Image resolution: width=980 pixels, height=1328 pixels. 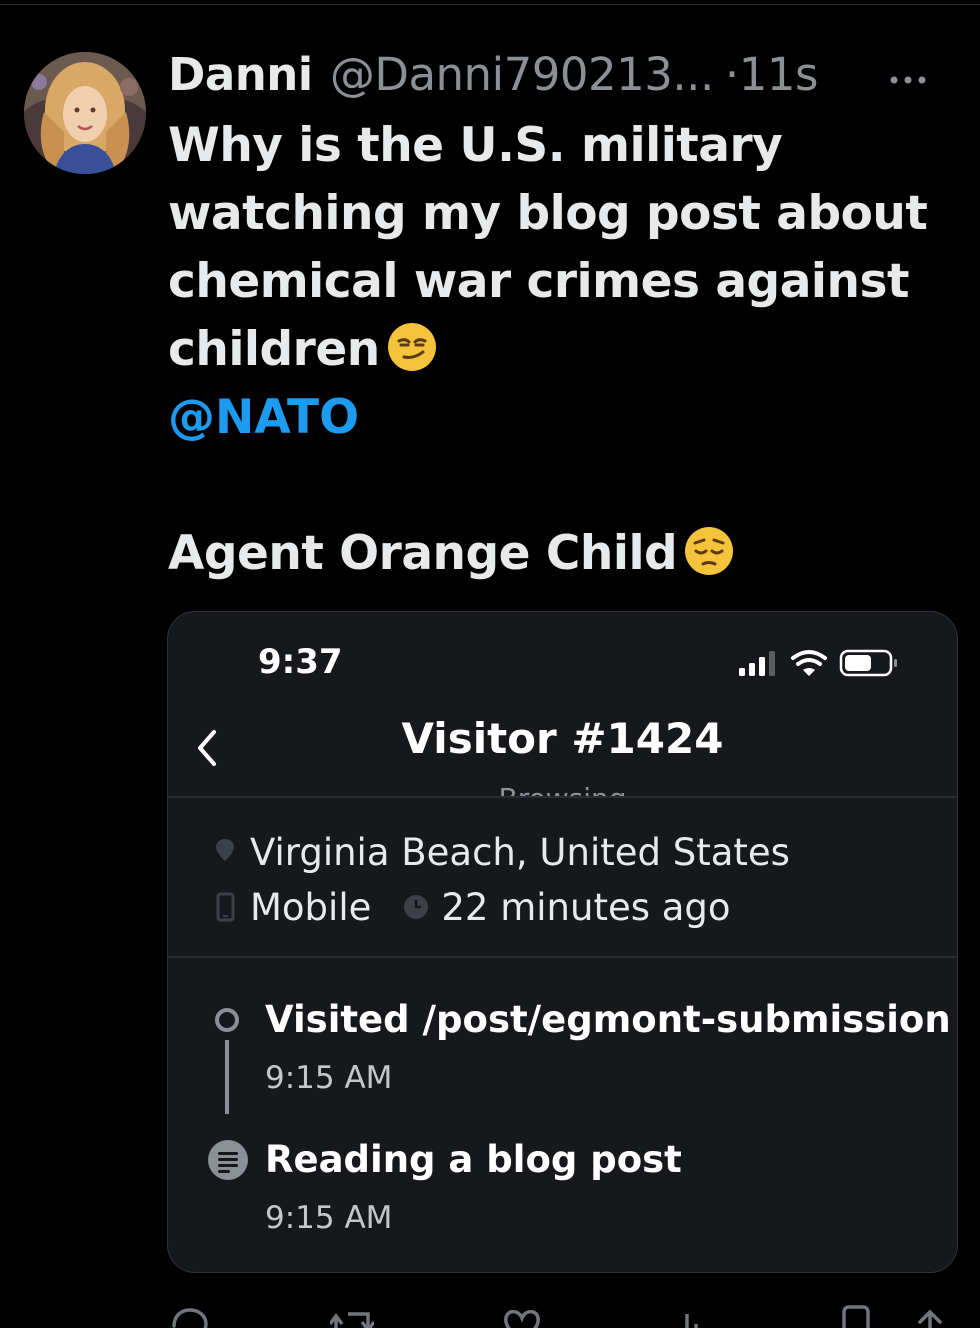 I want to click on retweet-icon, so click(x=352, y=1316).